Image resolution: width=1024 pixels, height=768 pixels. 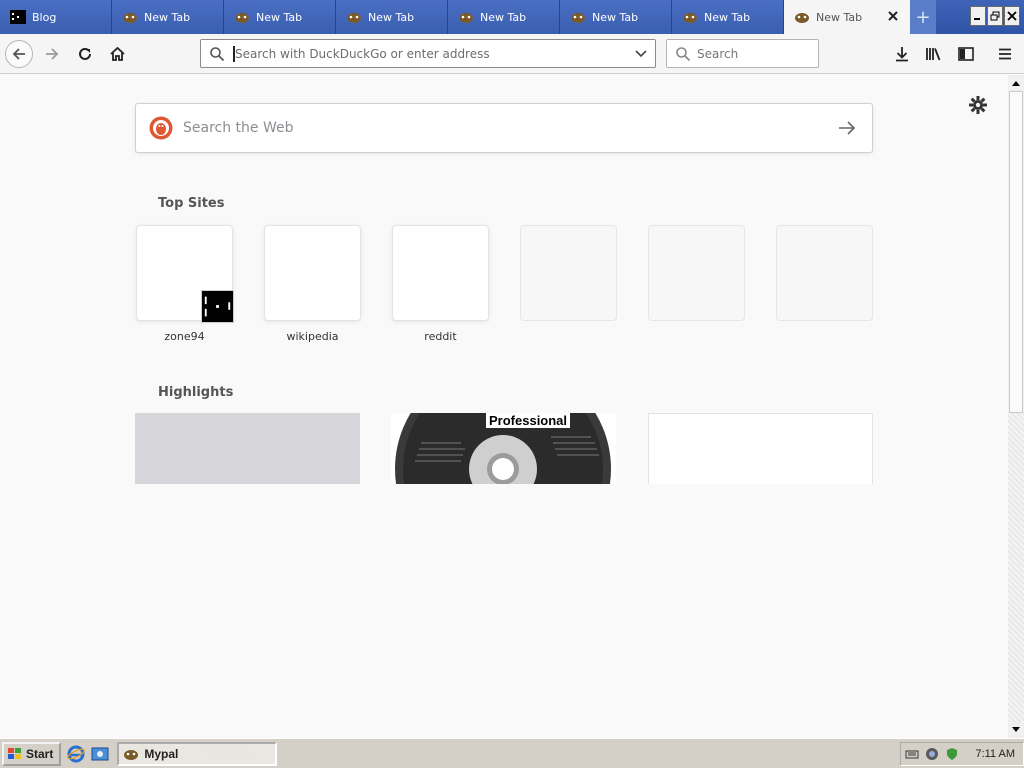 What do you see at coordinates (923, 17) in the screenshot?
I see `new-tab-button: +` at bounding box center [923, 17].